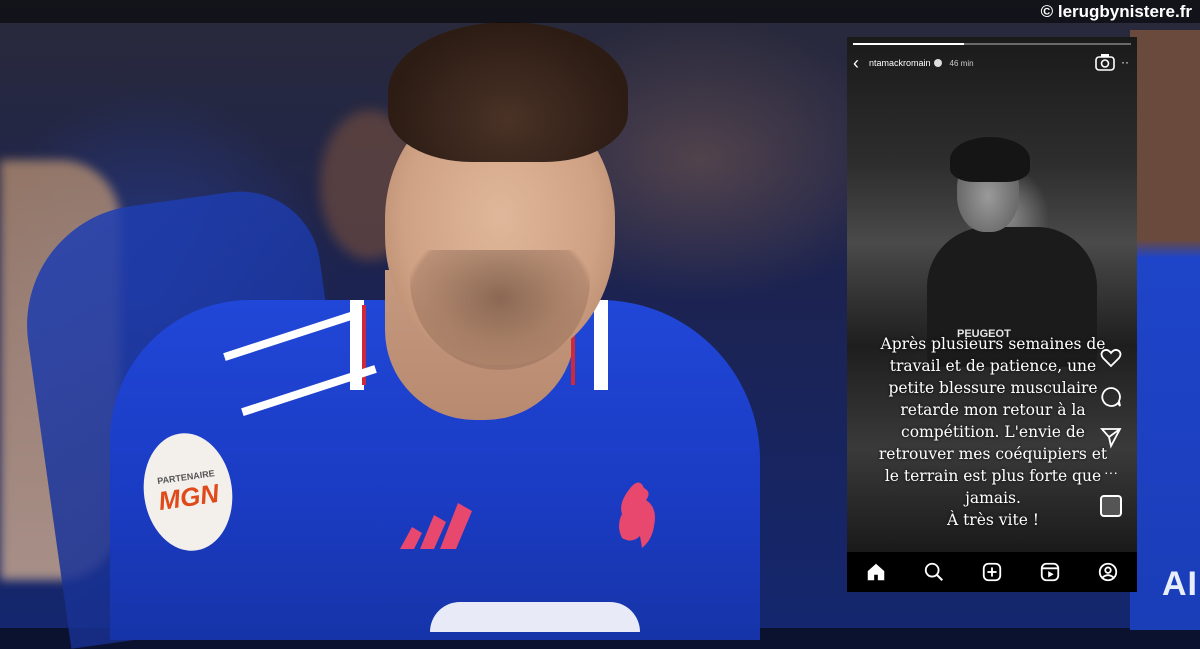  Describe the element at coordinates (1125, 62) in the screenshot. I see `more-options-icon: ··` at that location.